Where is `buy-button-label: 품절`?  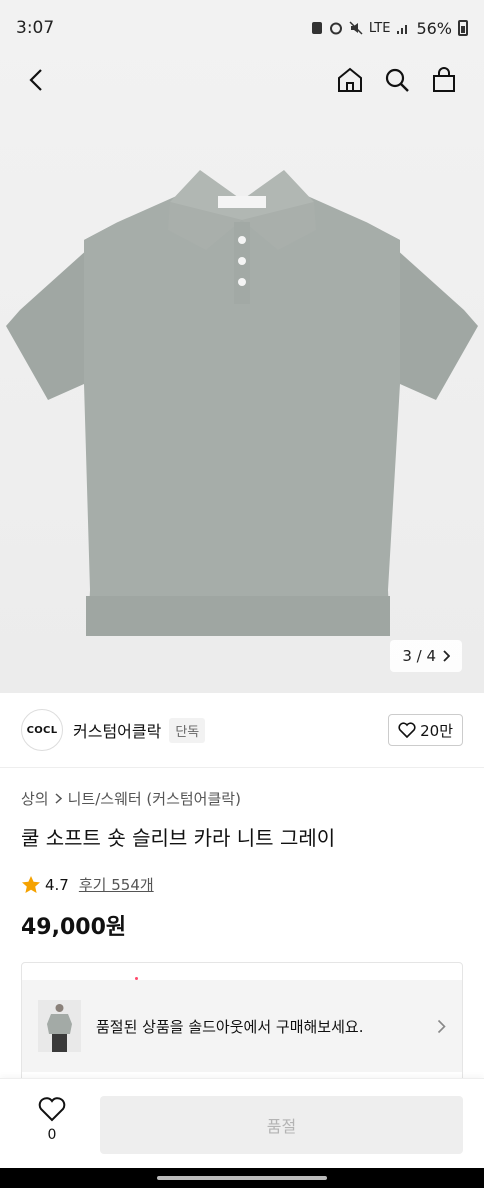
buy-button-label: 품절 is located at coordinates (281, 1126).